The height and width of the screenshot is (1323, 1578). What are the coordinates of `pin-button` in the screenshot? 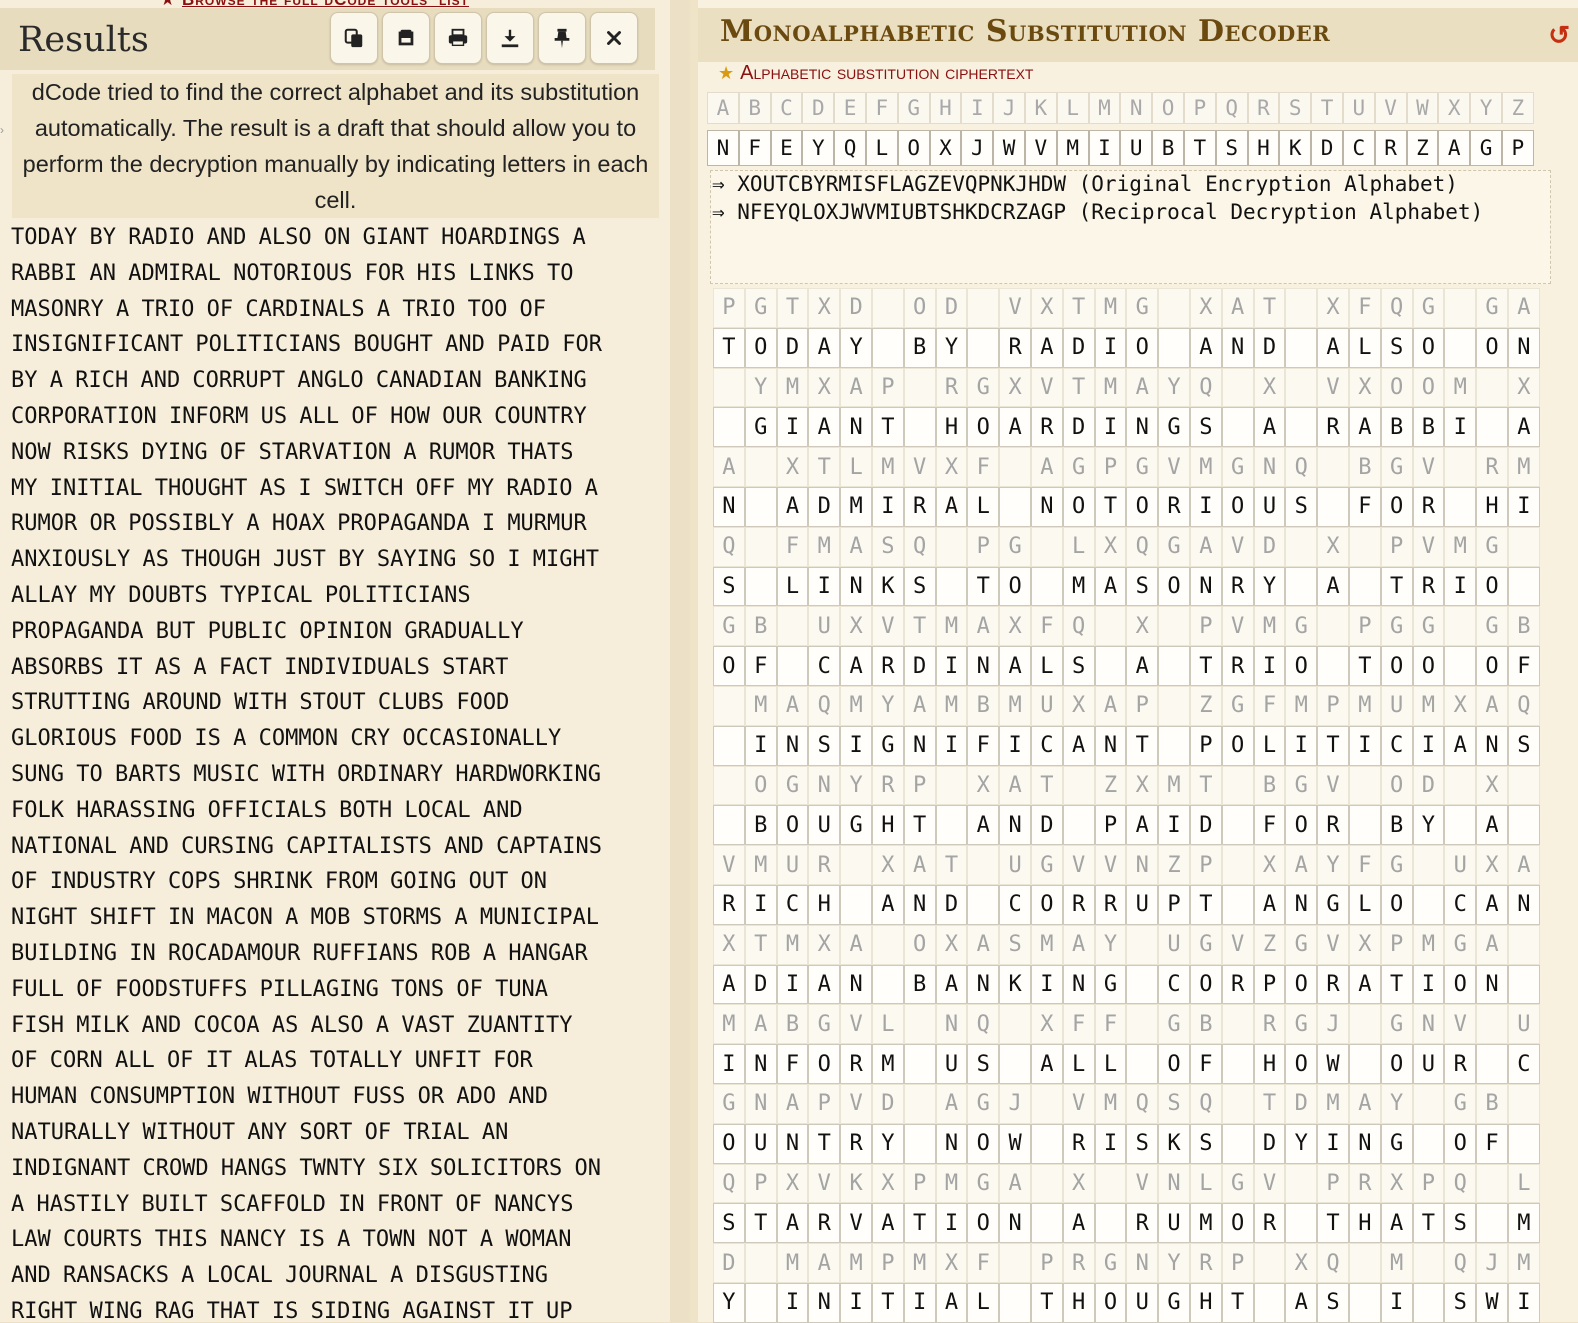 It's located at (562, 38).